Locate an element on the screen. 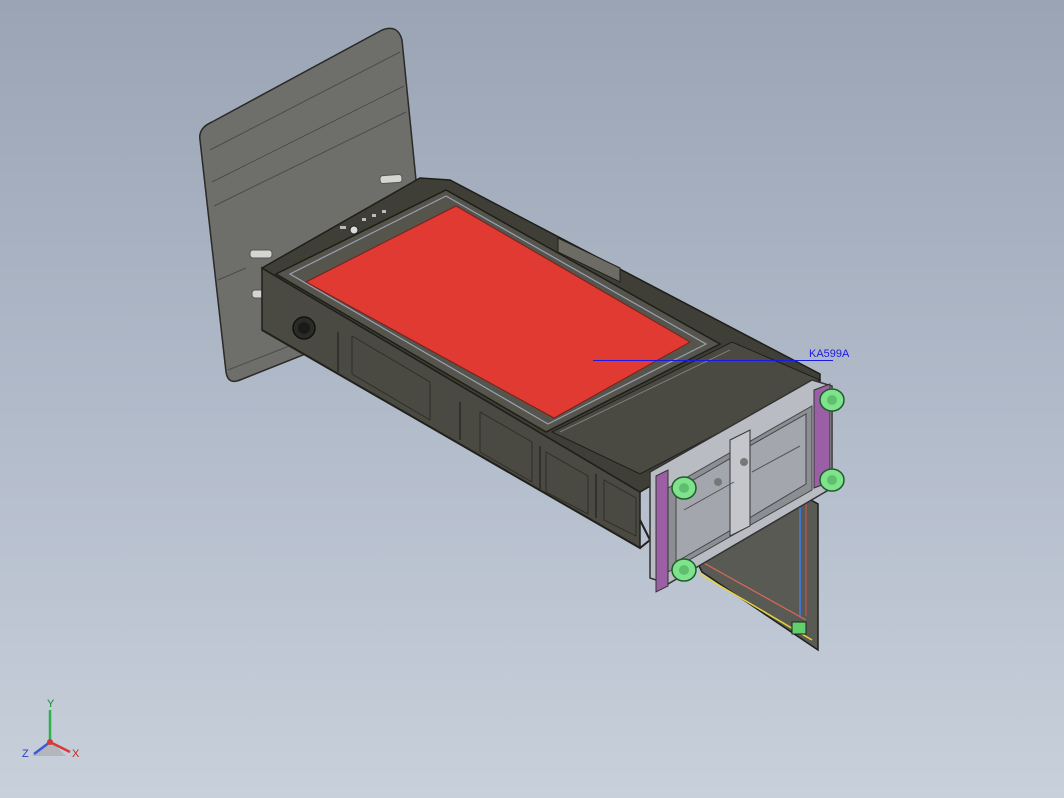 This screenshot has height=798, width=1064. z-axis-label: Z is located at coordinates (25, 754).